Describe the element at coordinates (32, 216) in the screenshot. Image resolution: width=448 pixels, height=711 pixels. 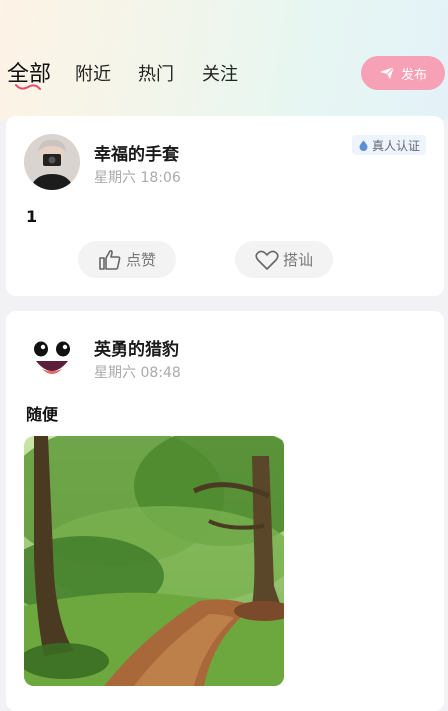
I see `post-content: 1` at that location.